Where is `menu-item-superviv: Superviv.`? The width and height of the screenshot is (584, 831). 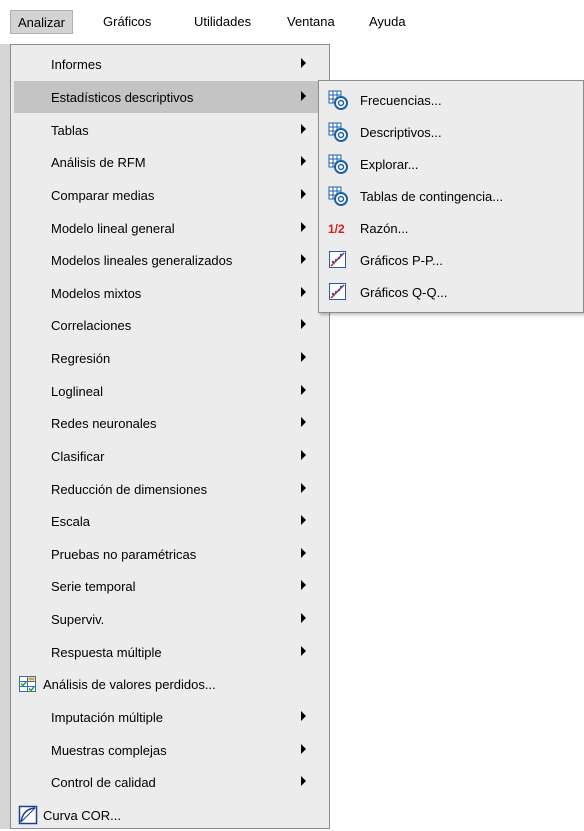
menu-item-superviv: Superviv. is located at coordinates (170, 619).